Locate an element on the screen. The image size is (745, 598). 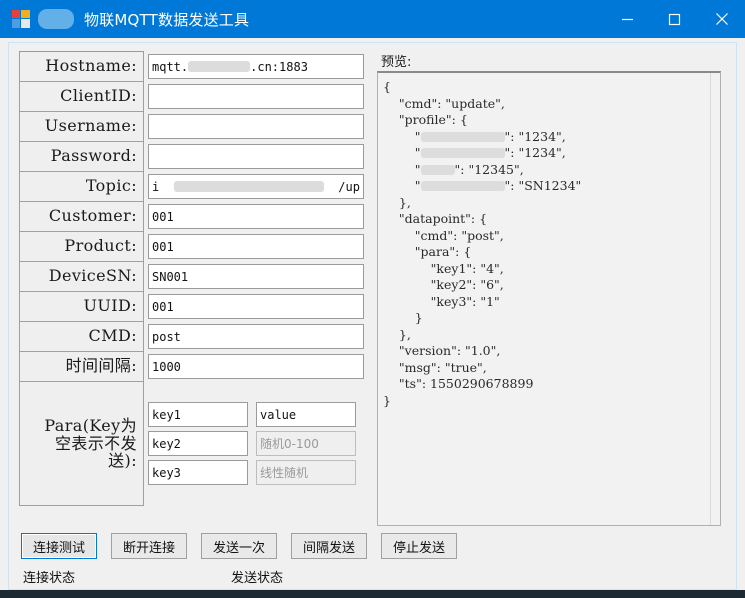
form-row: ClientID: is located at coordinates (194, 96).